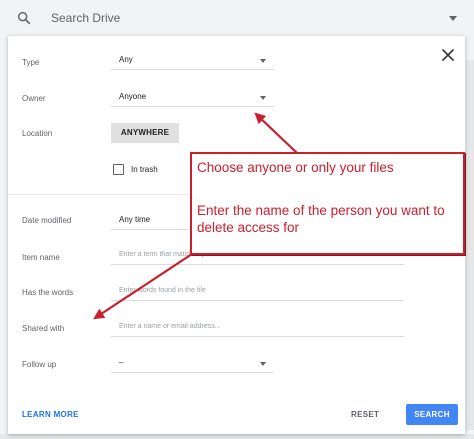 This screenshot has height=439, width=474. What do you see at coordinates (126, 59) in the screenshot?
I see `type-value: Any` at bounding box center [126, 59].